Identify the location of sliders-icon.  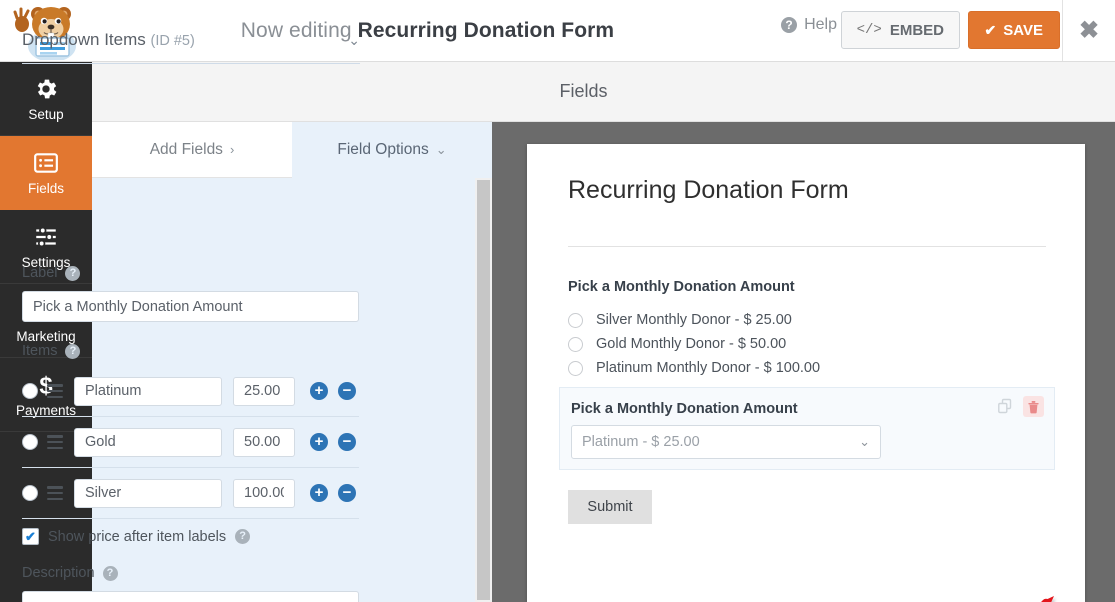
(46, 237).